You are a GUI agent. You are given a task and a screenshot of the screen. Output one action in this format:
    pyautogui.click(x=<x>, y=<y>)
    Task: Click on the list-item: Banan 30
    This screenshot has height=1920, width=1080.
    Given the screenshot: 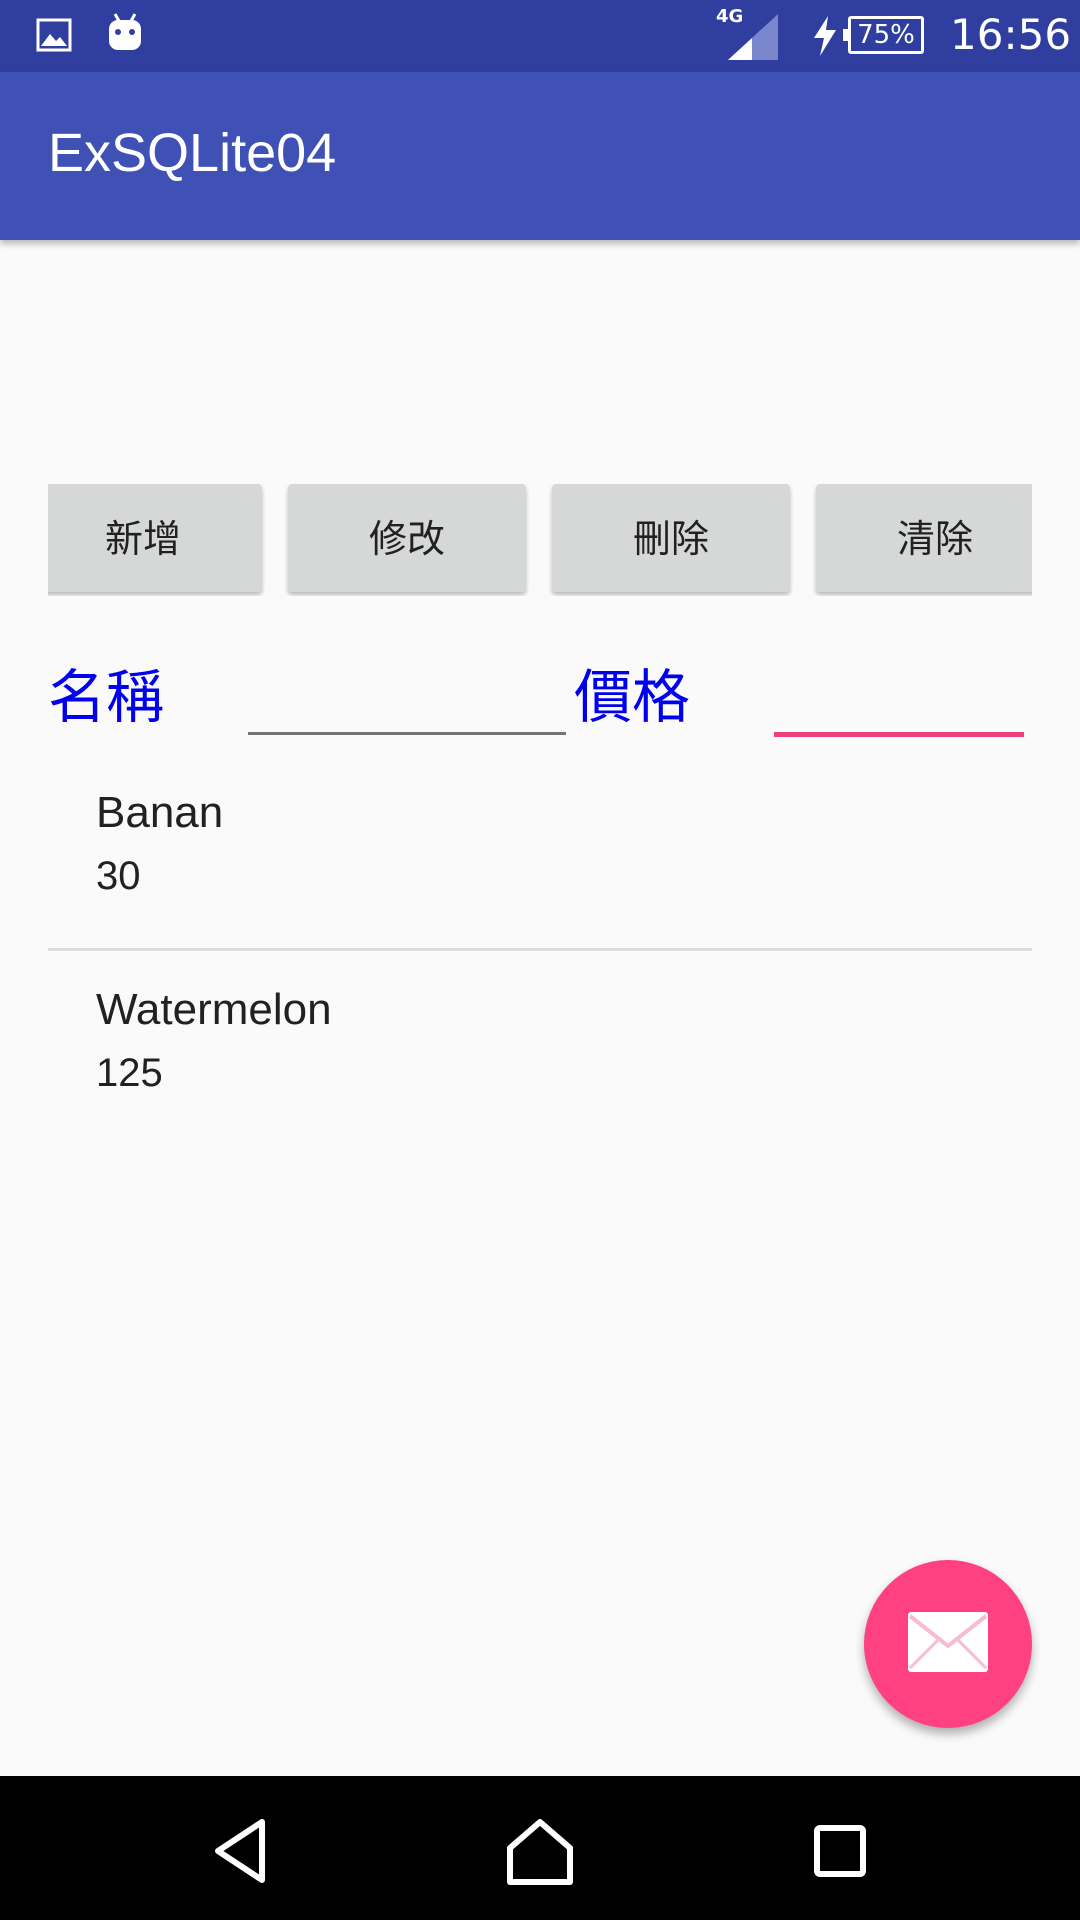 What is the action you would take?
    pyautogui.click(x=540, y=858)
    